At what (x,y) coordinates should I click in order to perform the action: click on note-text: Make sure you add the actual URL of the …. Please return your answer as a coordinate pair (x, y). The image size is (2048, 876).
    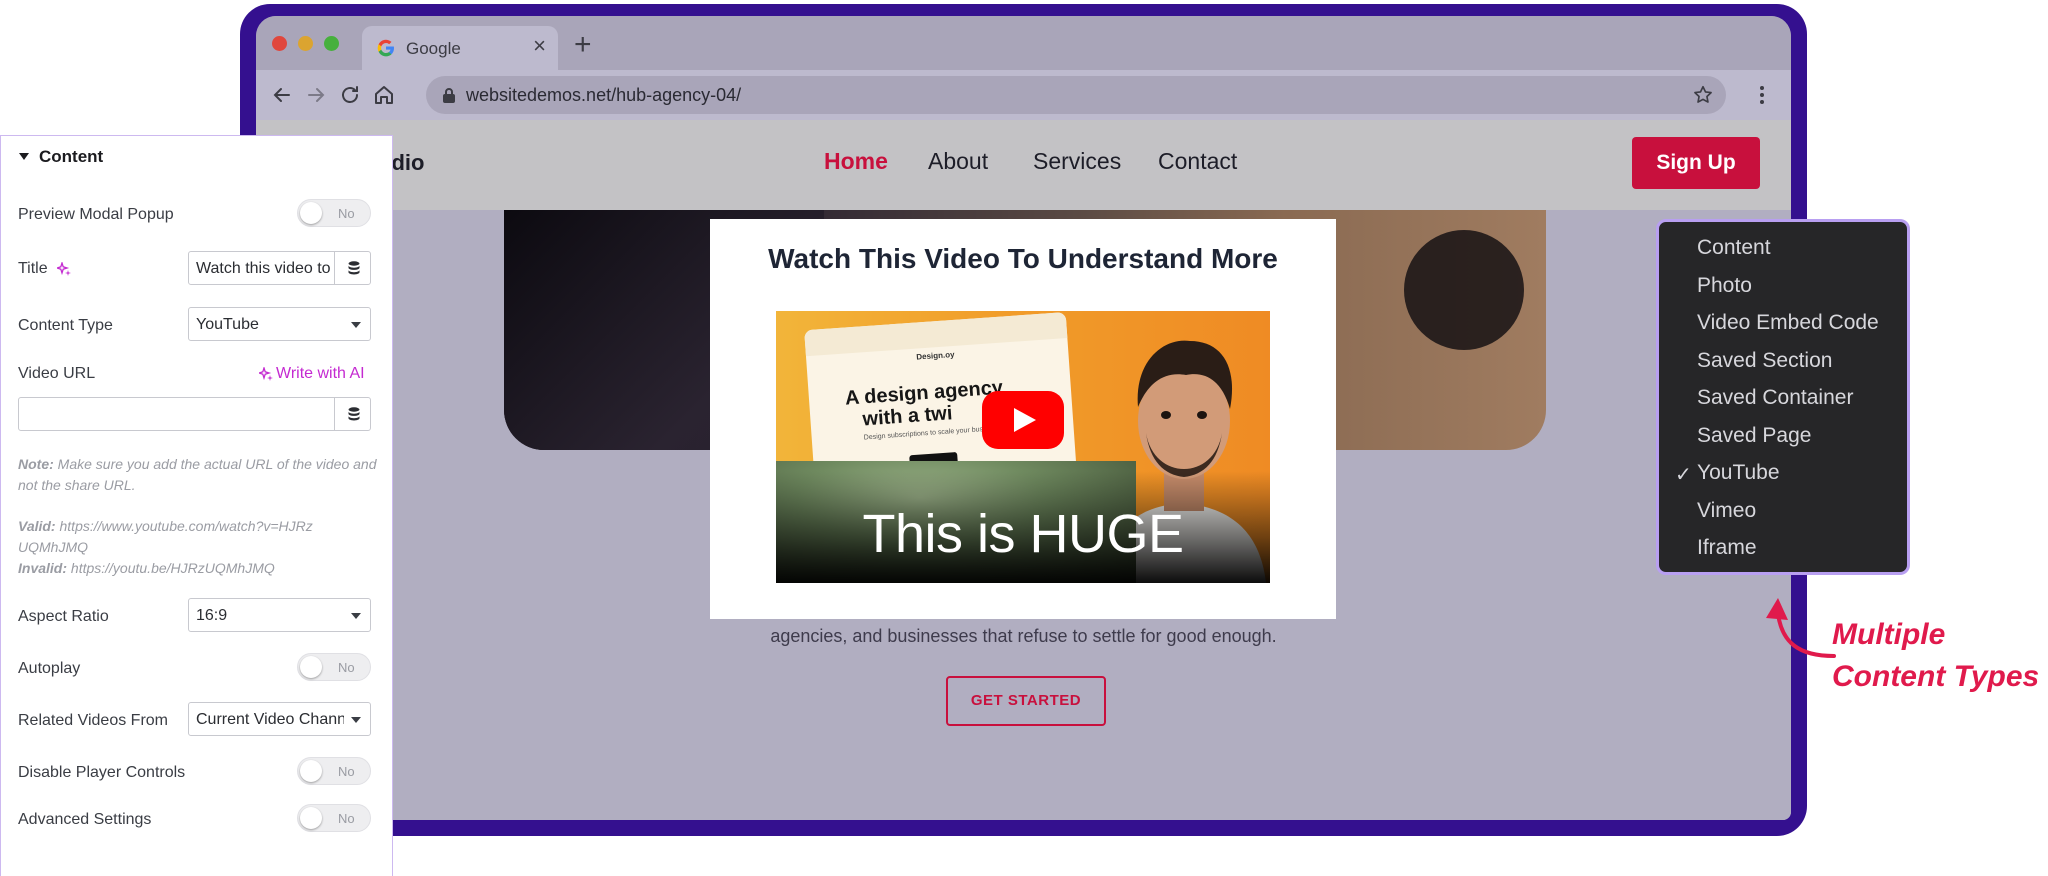
    Looking at the image, I should click on (197, 474).